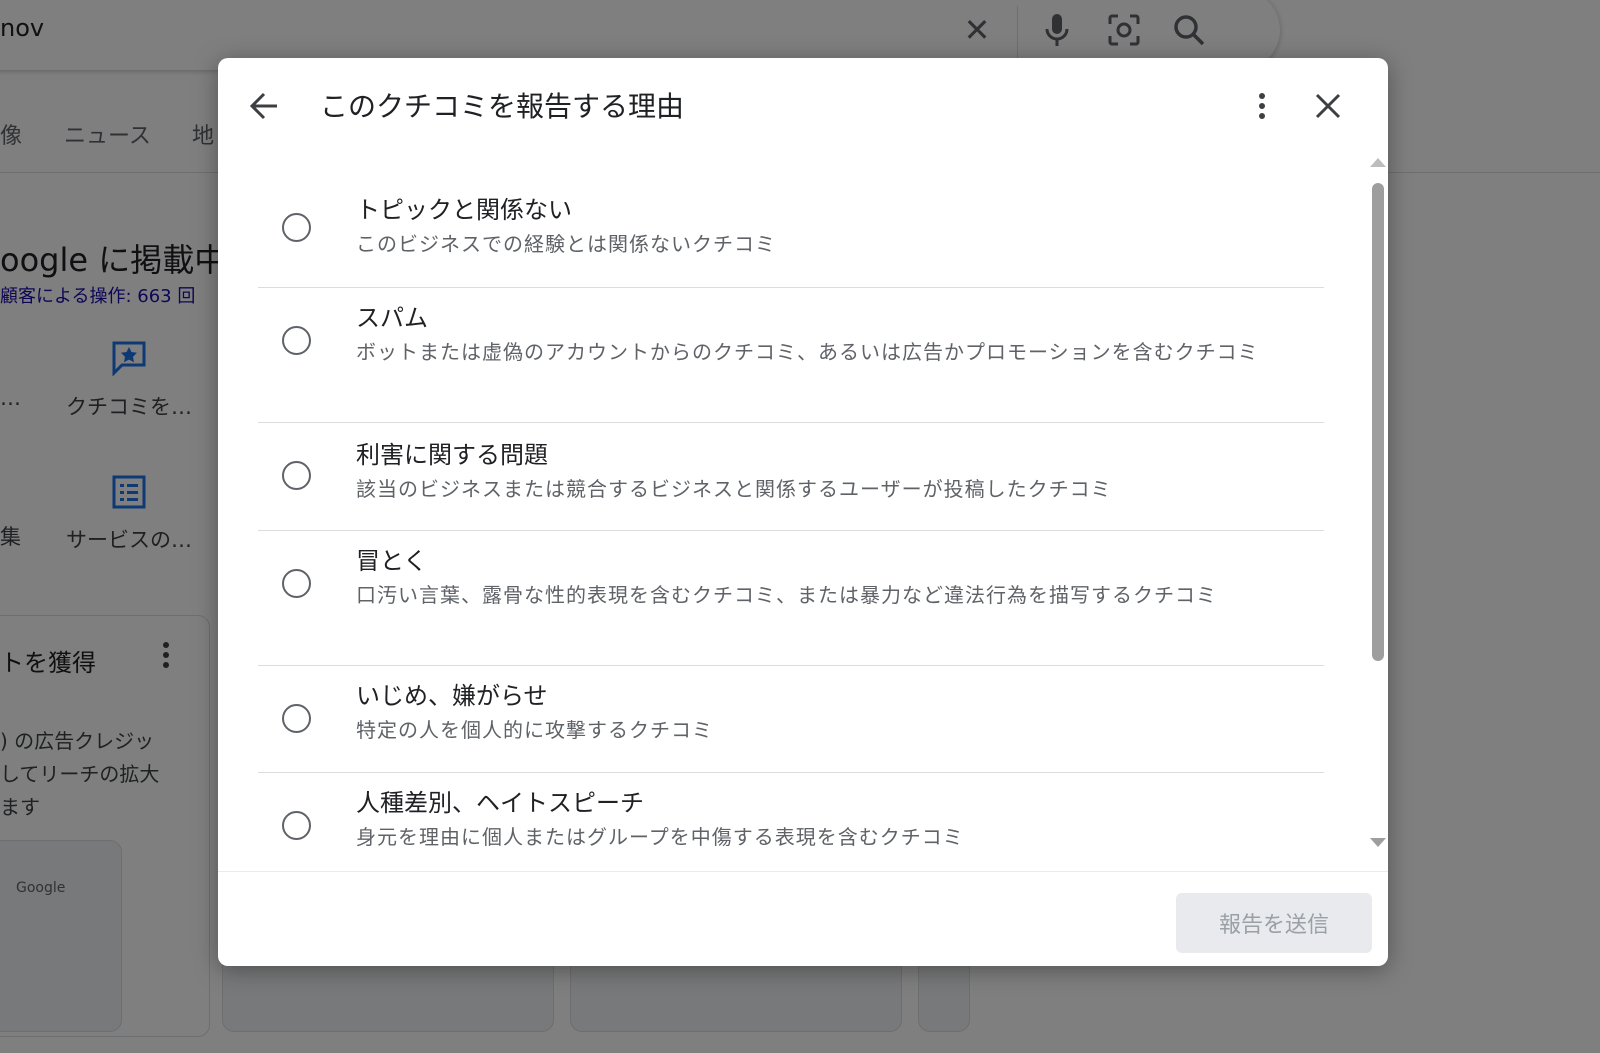  I want to click on reason-option-bullying: いじめ、嫌がらせ 特定の人を個人的に攻撃するクチコミ, so click(791, 719).